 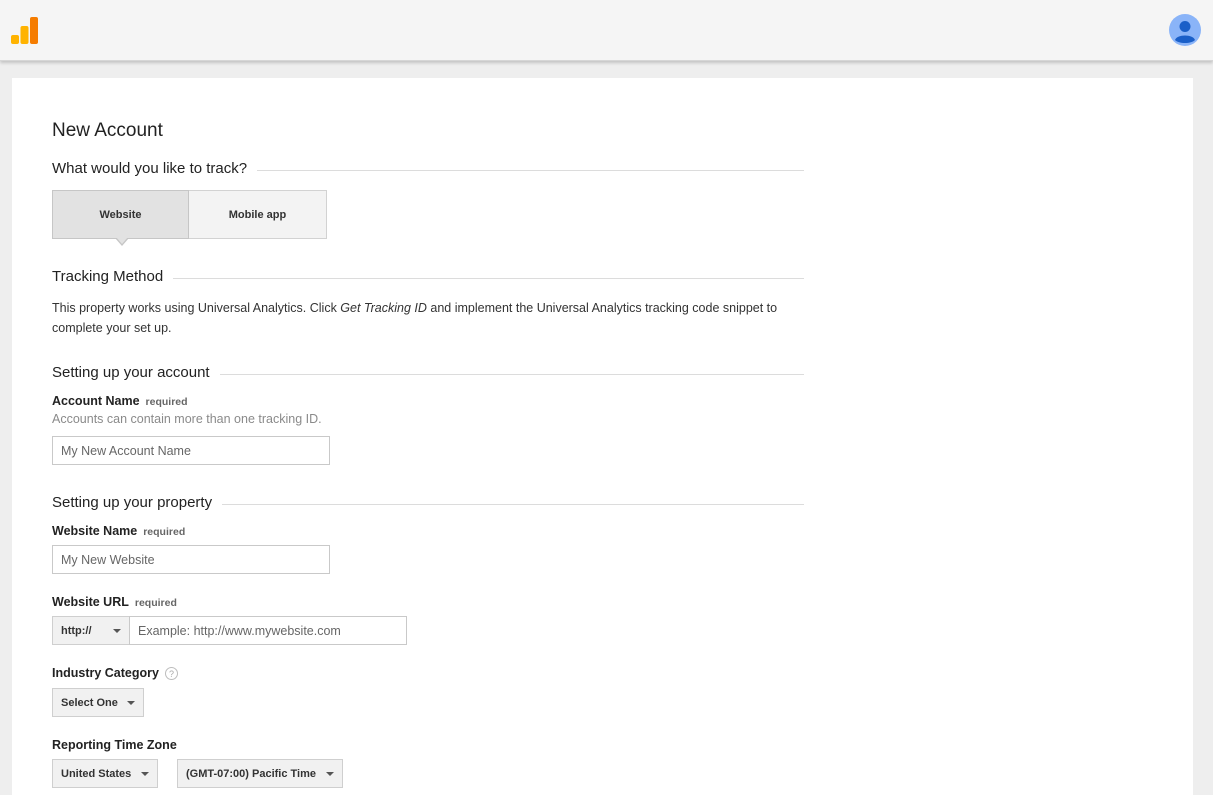 I want to click on country-value: United States, so click(x=96, y=773).